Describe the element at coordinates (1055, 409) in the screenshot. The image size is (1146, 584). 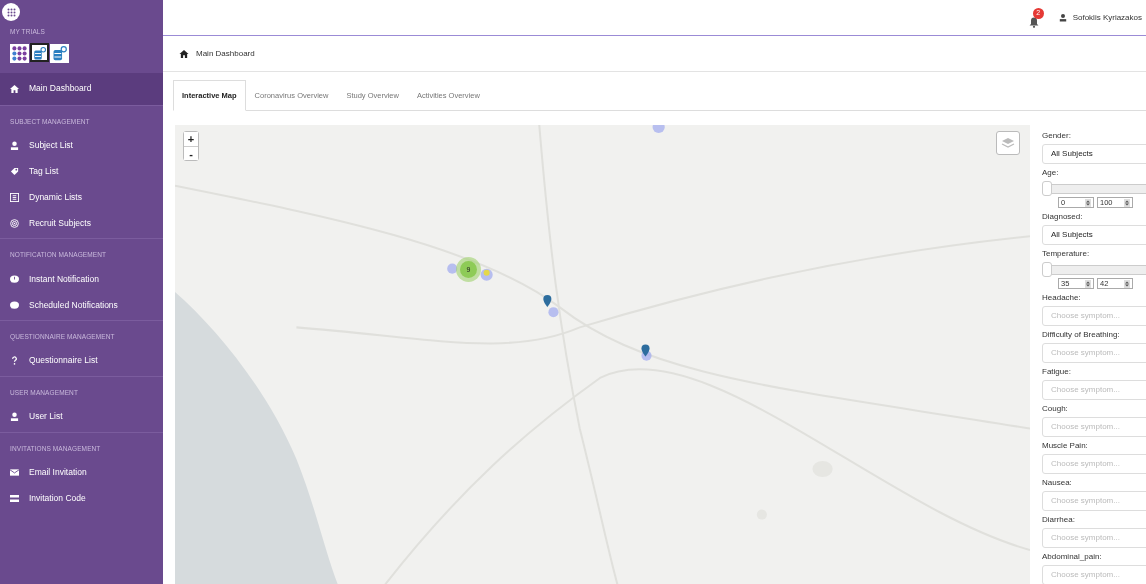
I see `filter-label: Cough:` at that location.